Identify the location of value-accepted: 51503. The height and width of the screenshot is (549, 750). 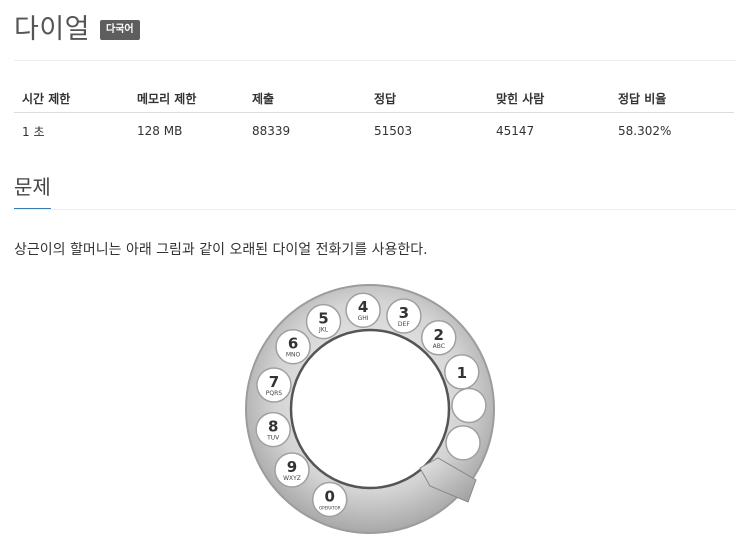
(393, 131).